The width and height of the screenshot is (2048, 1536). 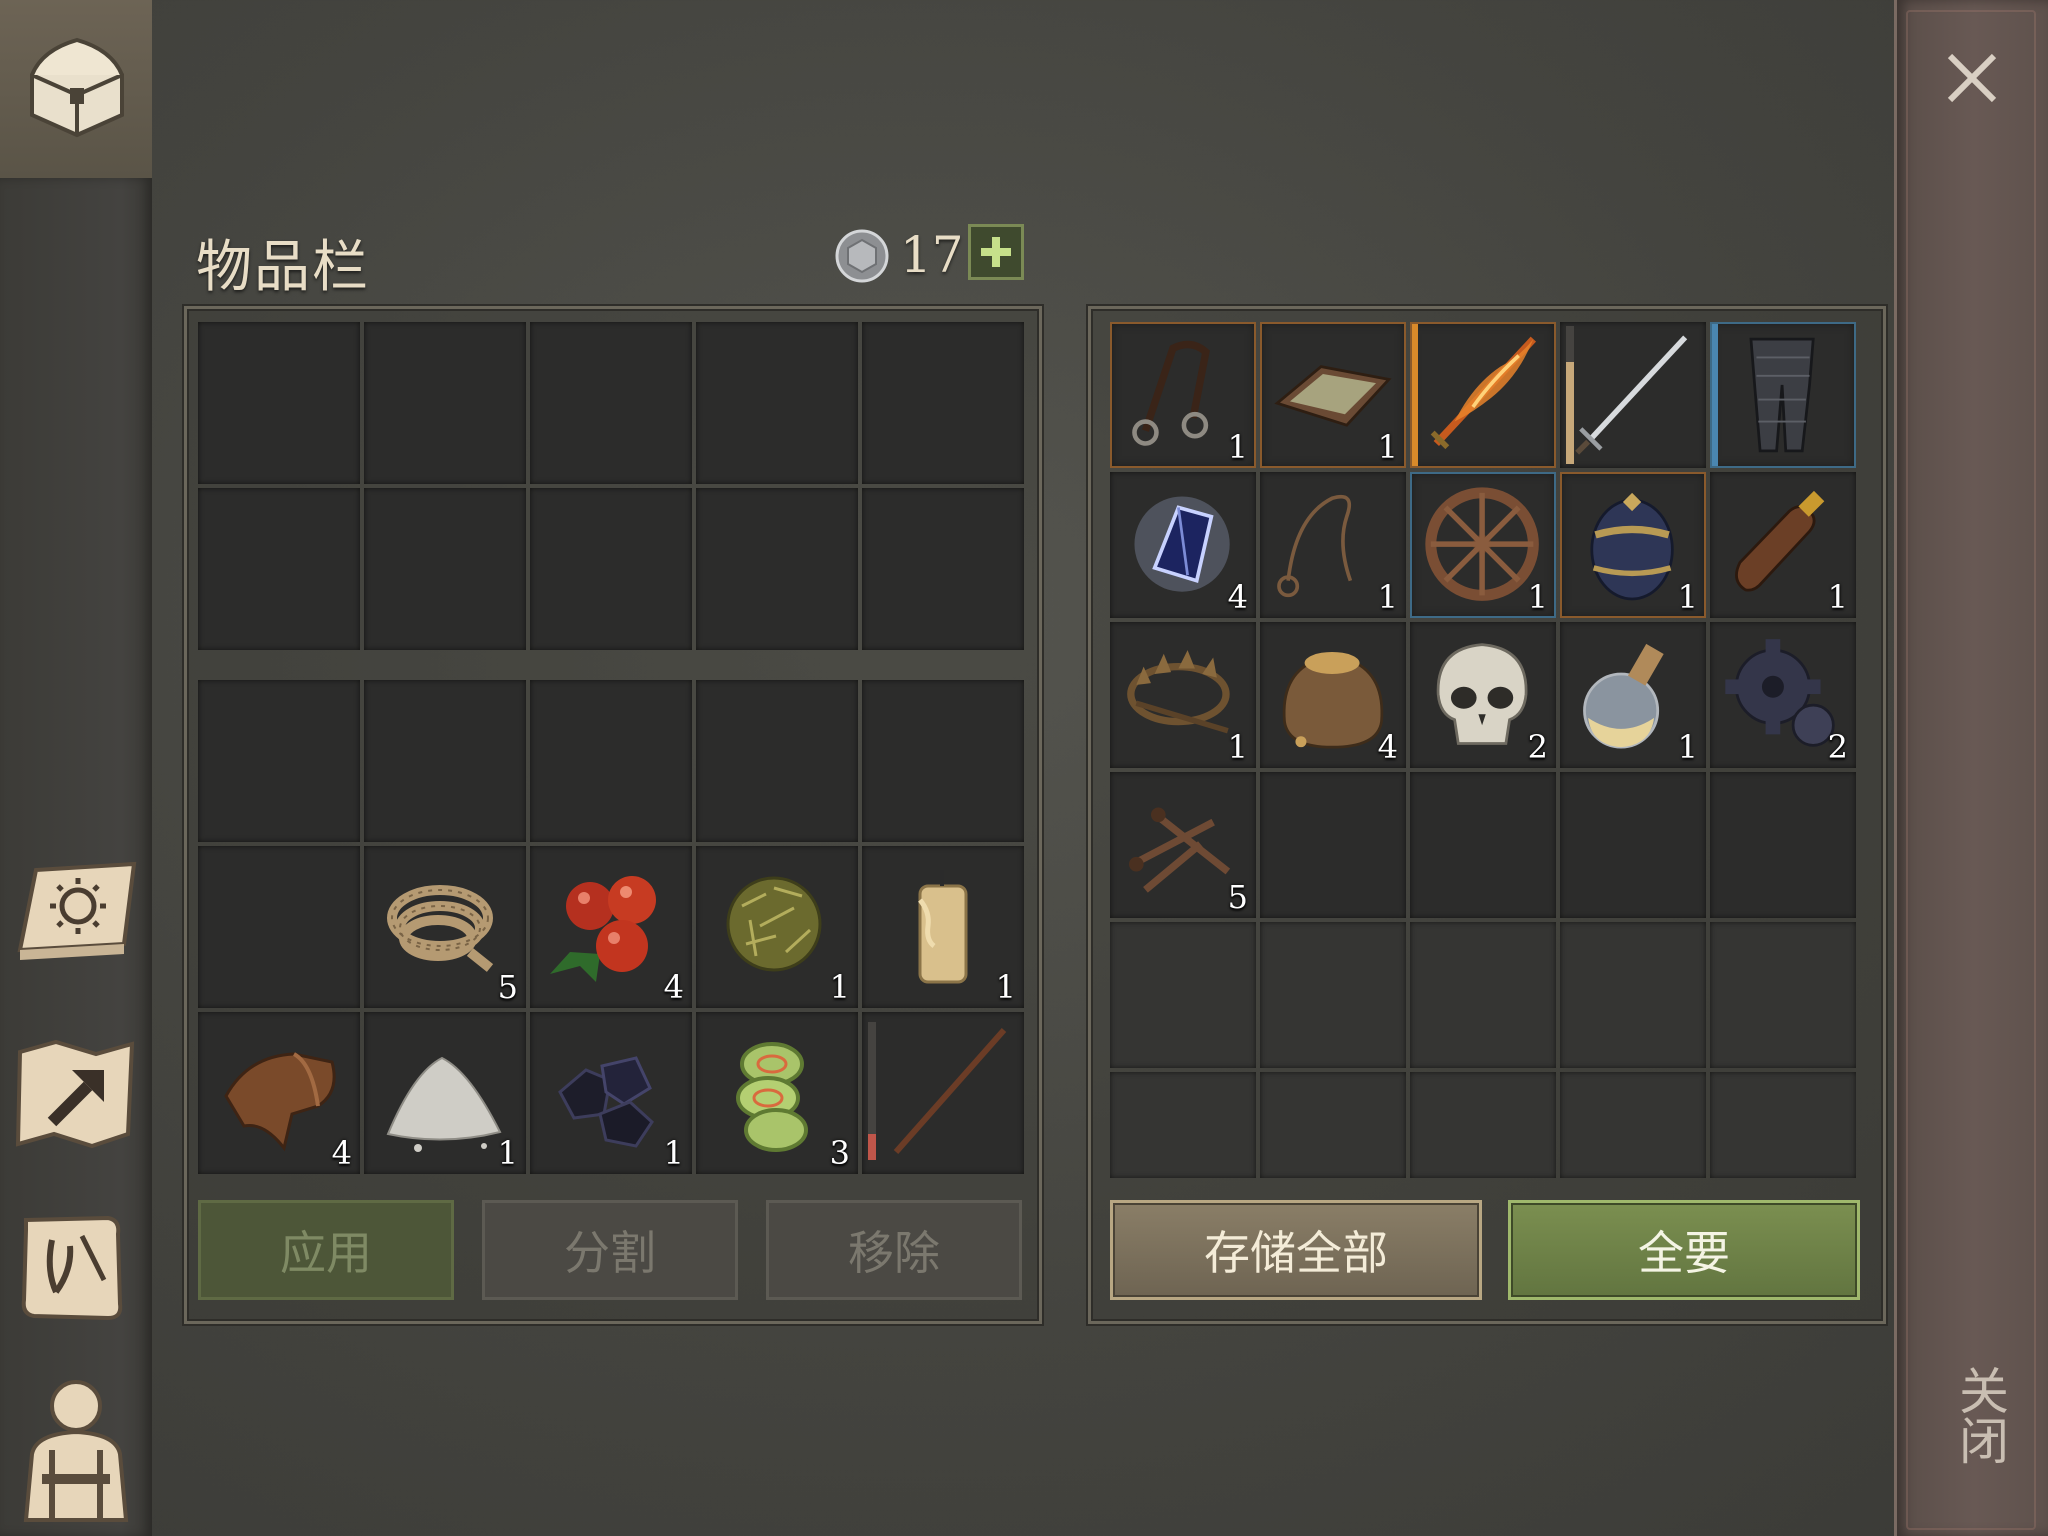 I want to click on container-slot-bear-trap: 1, so click(x=1183, y=695).